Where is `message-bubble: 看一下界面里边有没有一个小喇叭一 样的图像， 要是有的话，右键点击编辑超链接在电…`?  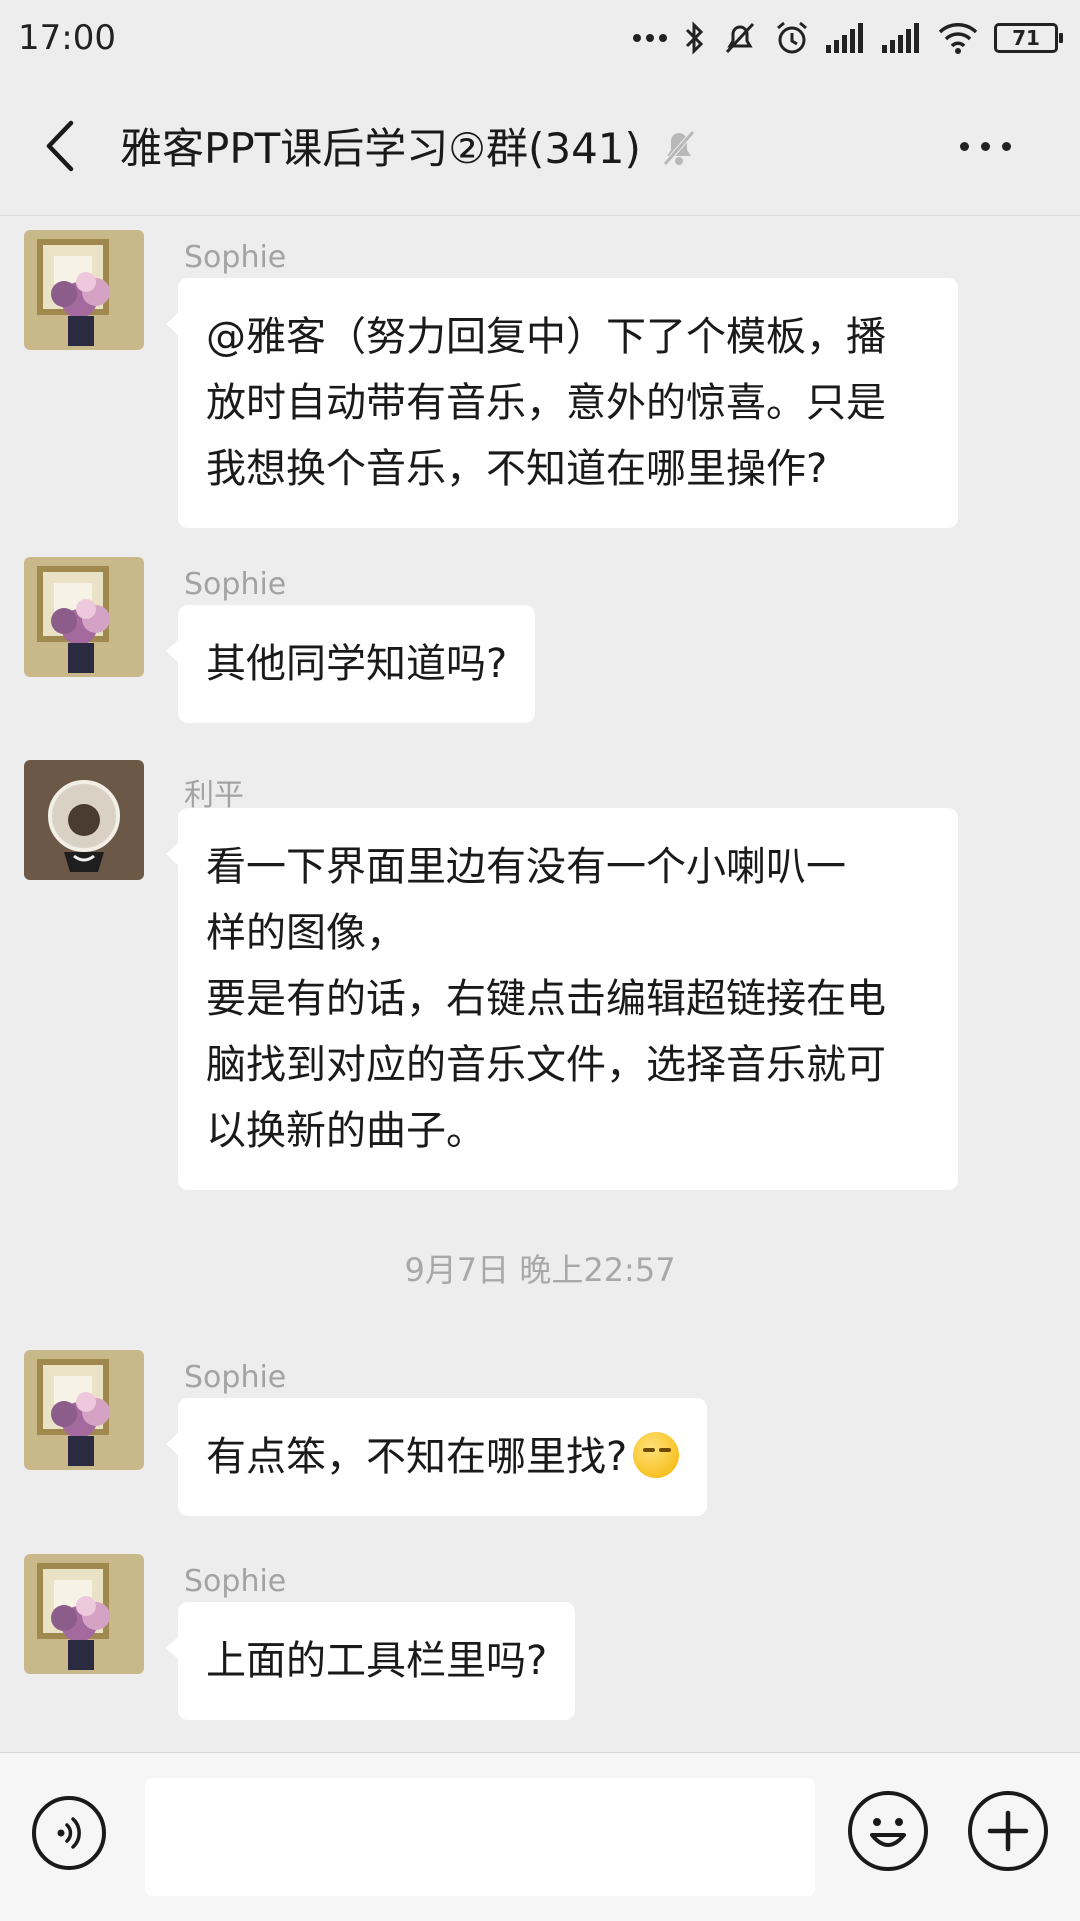 message-bubble: 看一下界面里边有没有一个小喇叭一 样的图像， 要是有的话，右键点击编辑超链接在电… is located at coordinates (562, 999).